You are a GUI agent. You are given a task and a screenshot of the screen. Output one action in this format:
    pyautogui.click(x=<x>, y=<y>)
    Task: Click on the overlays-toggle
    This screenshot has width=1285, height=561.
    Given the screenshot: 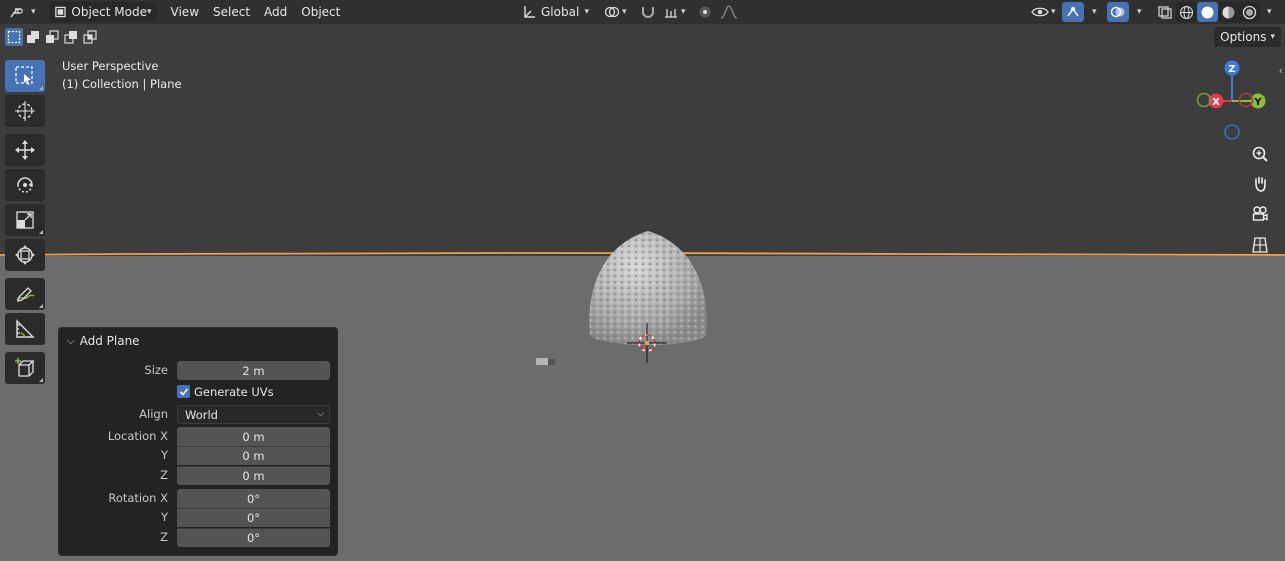 What is the action you would take?
    pyautogui.click(x=1118, y=12)
    